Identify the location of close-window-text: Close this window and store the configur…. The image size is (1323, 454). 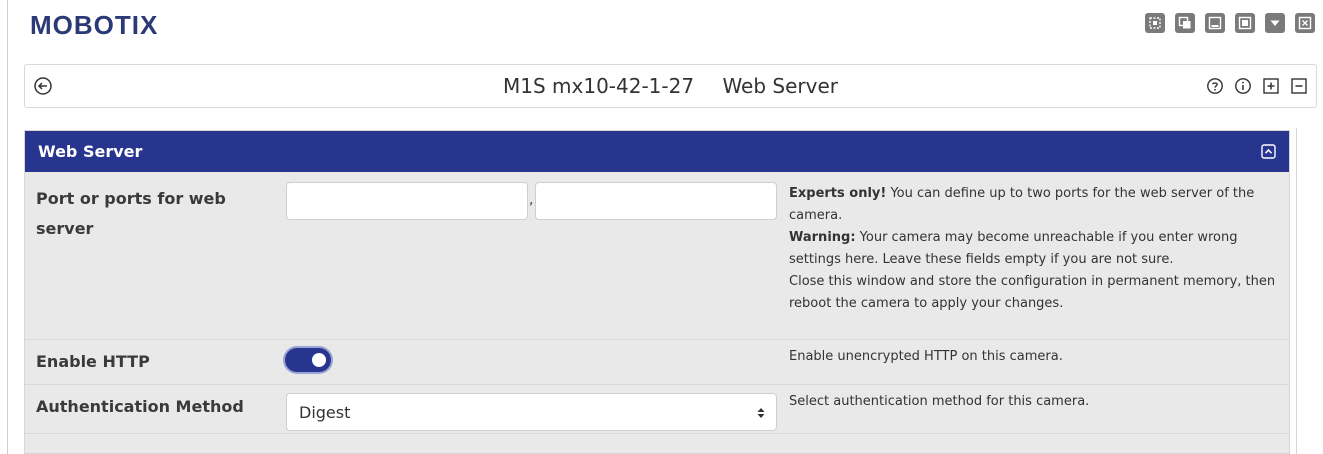
(1032, 292).